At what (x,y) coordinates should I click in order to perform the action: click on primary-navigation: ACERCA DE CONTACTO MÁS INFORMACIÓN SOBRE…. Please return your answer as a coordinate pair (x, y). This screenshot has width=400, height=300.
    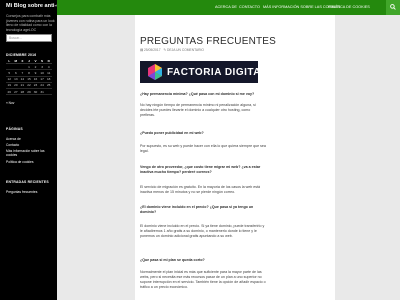
    Looking at the image, I should click on (228, 7).